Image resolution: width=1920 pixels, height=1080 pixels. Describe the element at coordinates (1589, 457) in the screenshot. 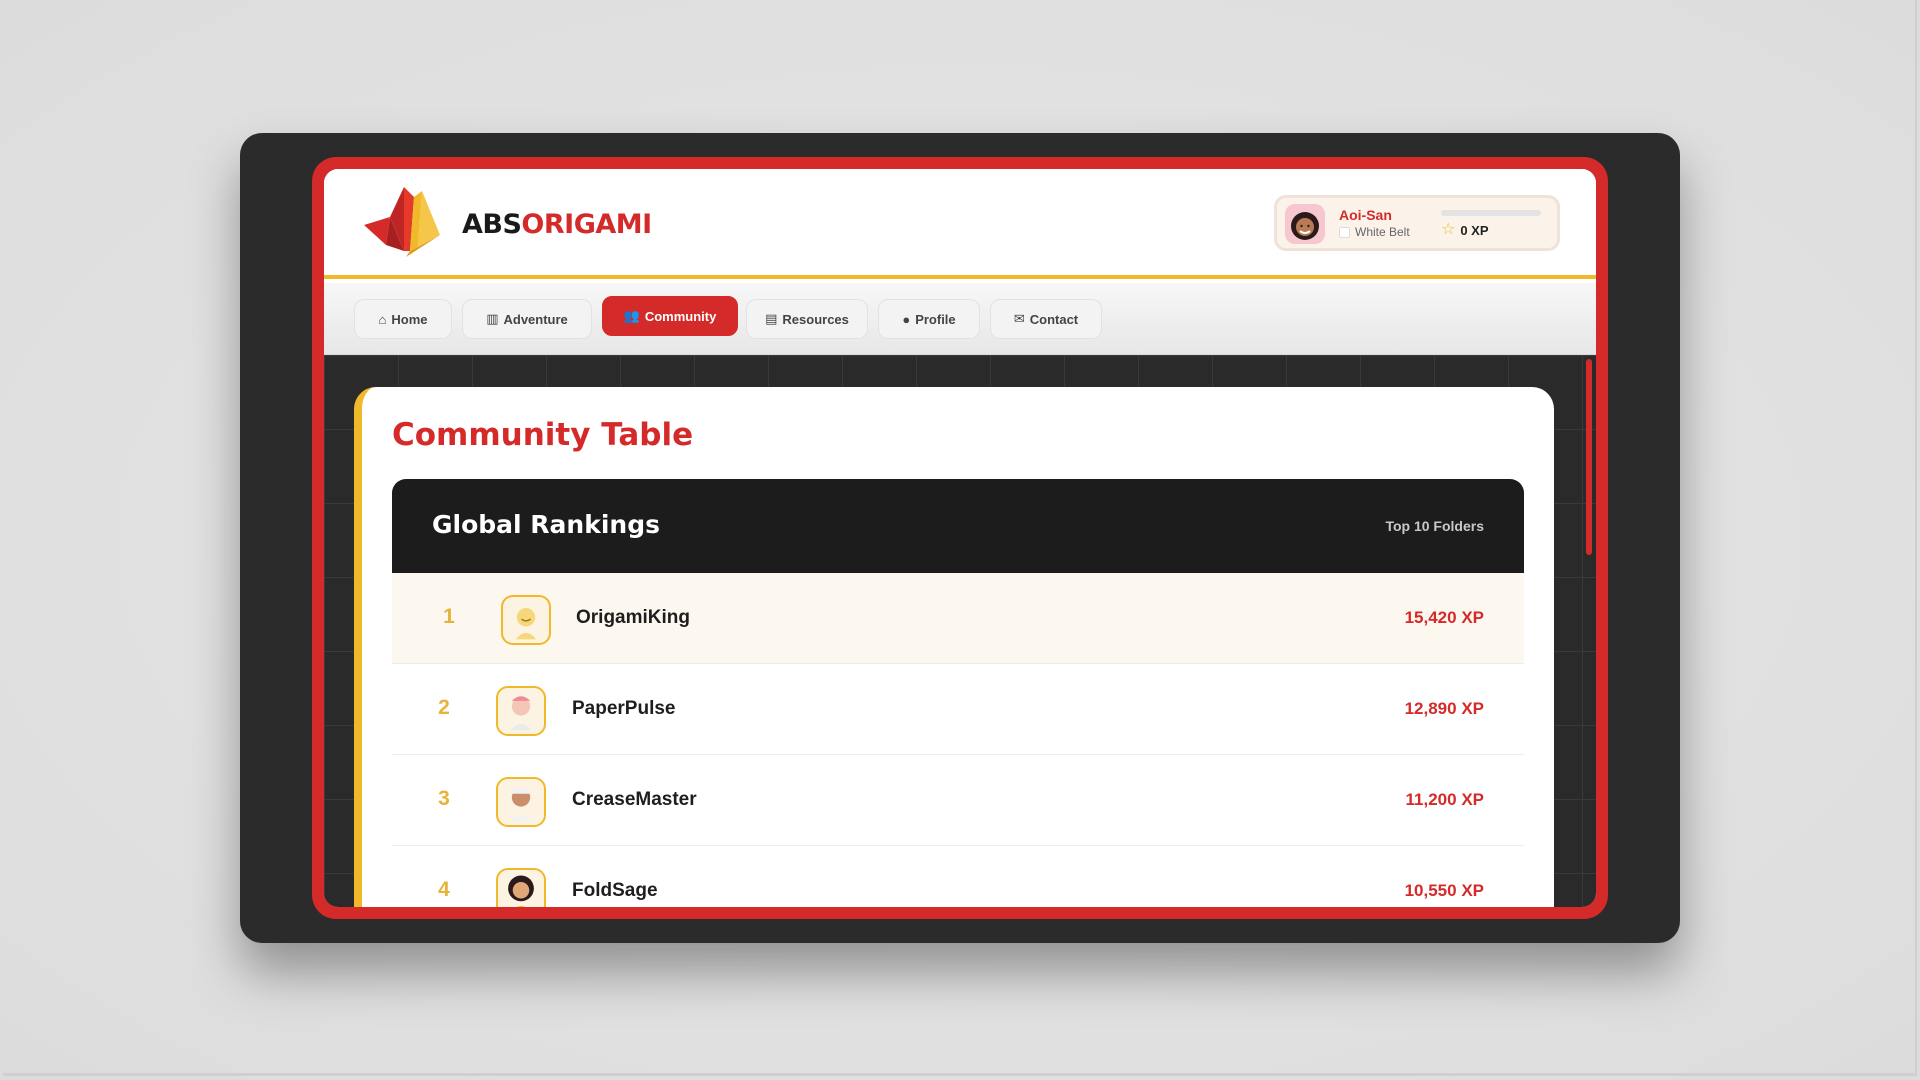

I see `scrollbar` at that location.